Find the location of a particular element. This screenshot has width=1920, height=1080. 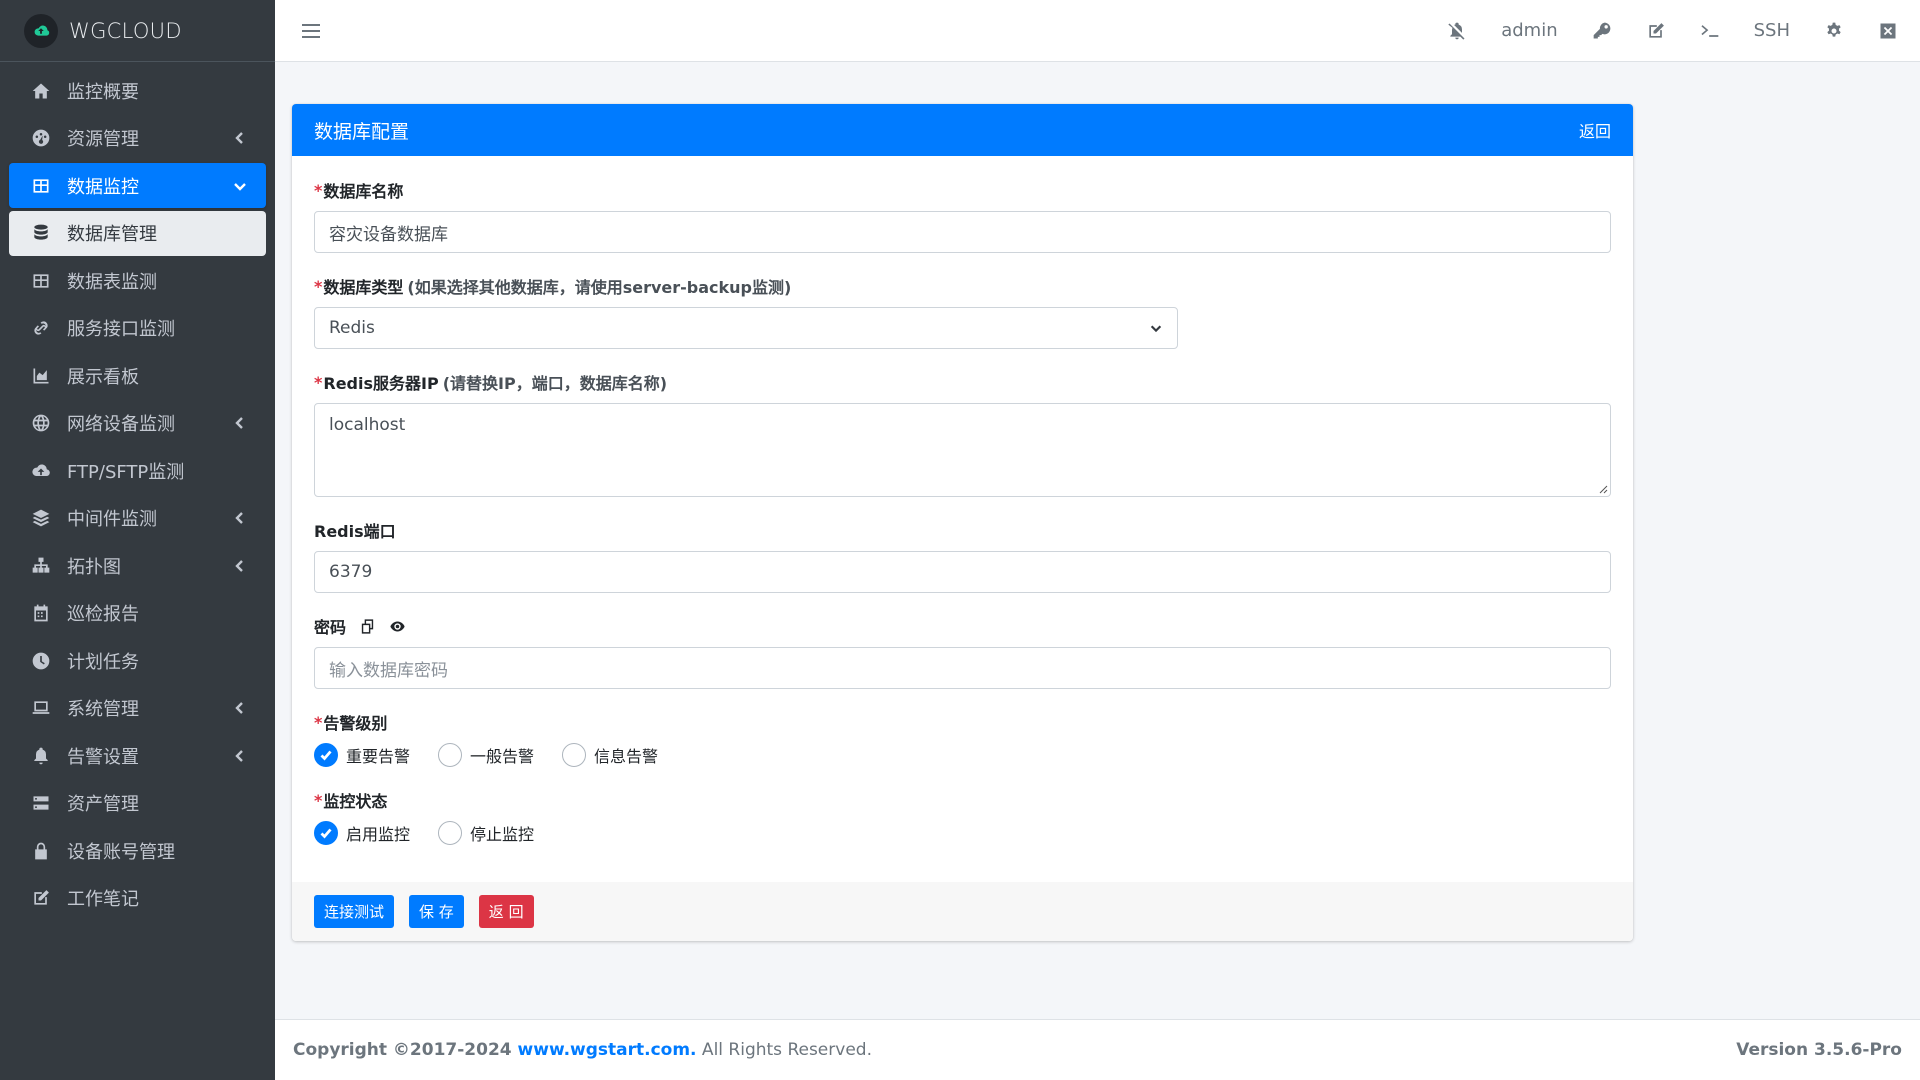

brand: WGCLOUD is located at coordinates (137, 31).